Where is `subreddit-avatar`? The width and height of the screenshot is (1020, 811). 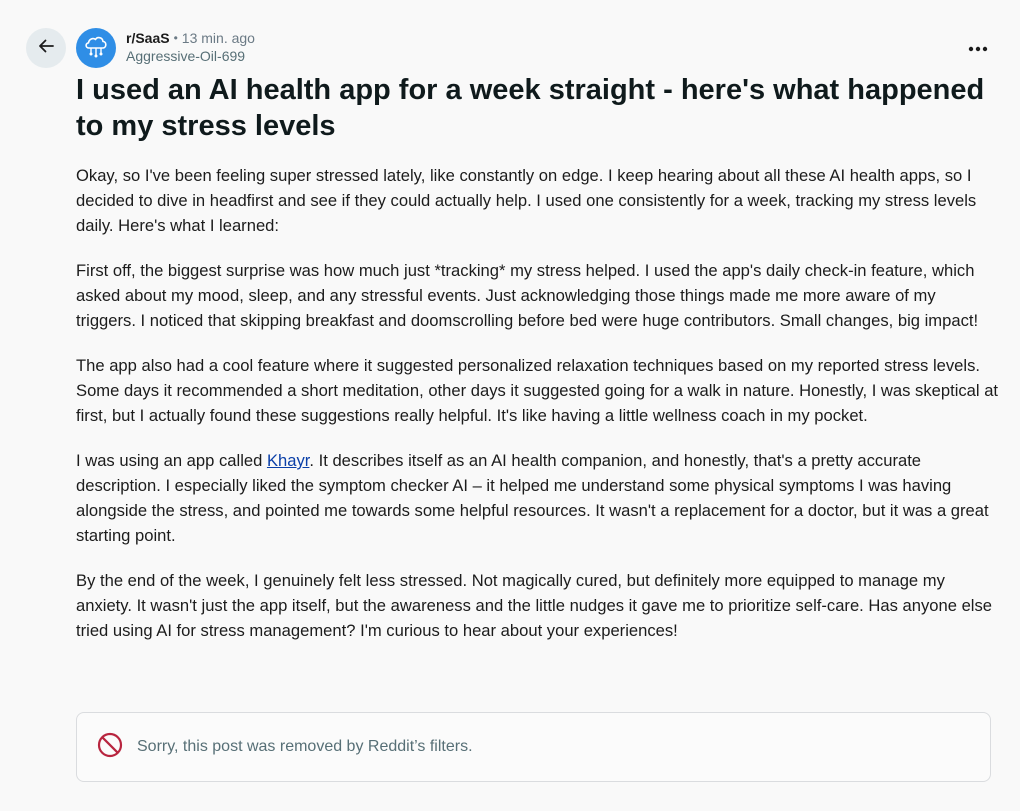 subreddit-avatar is located at coordinates (96, 48).